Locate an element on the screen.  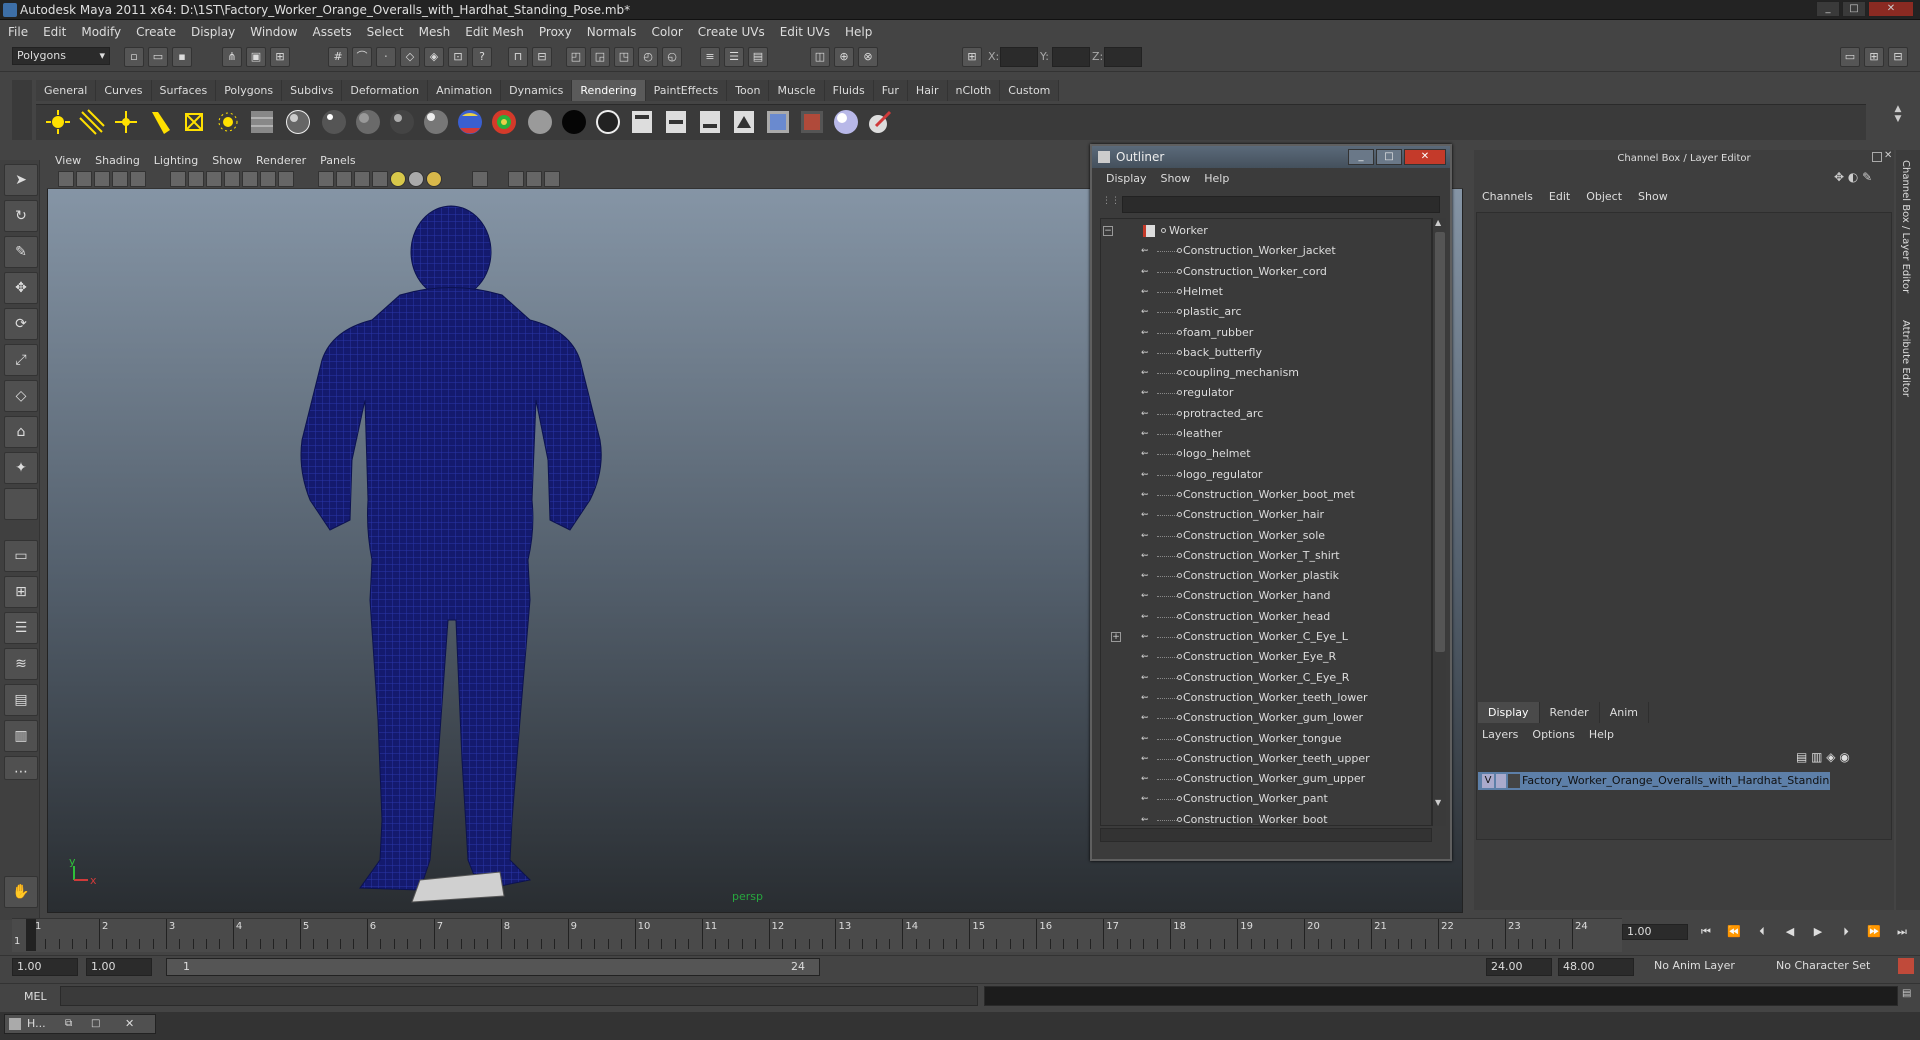
select-hierarchy-icon: ⋔ is located at coordinates (232, 57).